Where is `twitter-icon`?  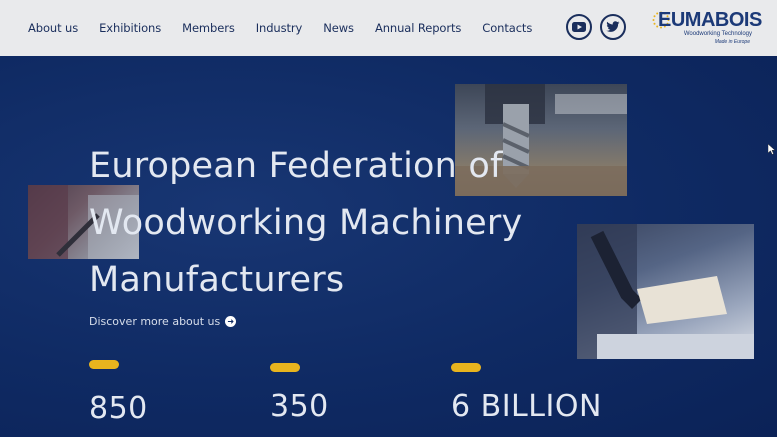
twitter-icon is located at coordinates (613, 26).